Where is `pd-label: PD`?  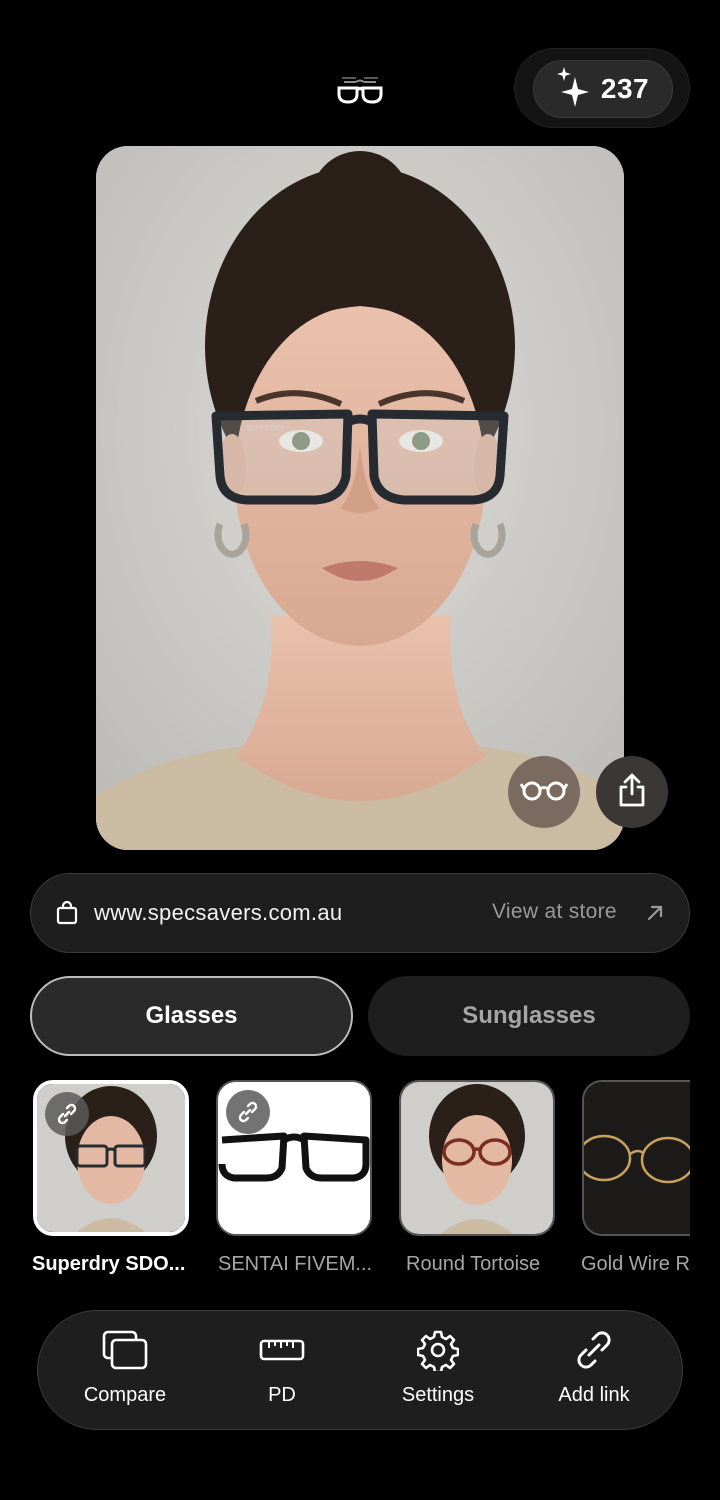
pd-label: PD is located at coordinates (282, 1395).